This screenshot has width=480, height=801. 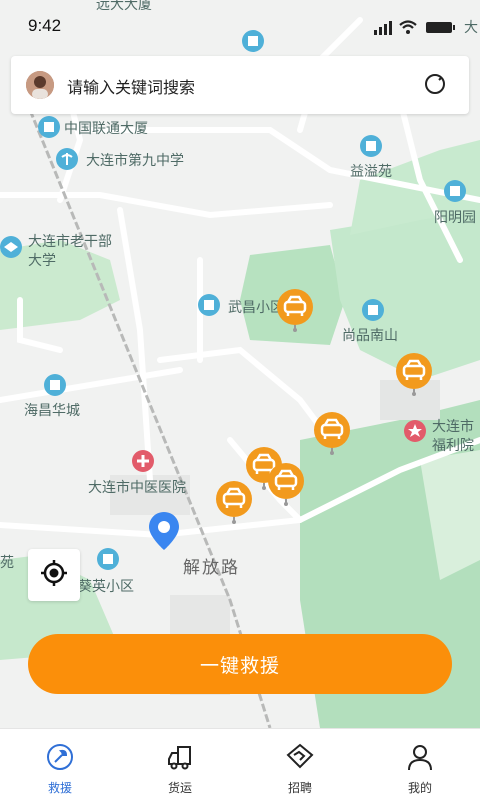 I want to click on map-label: 海昌华城, so click(x=52, y=411).